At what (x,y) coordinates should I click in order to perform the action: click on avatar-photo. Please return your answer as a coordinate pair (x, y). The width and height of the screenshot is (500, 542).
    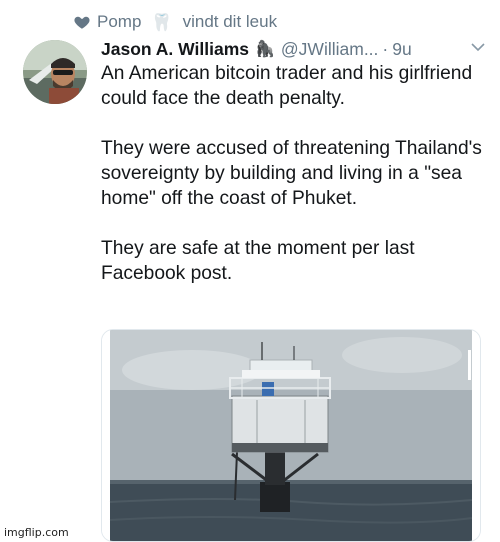
    Looking at the image, I should click on (55, 72).